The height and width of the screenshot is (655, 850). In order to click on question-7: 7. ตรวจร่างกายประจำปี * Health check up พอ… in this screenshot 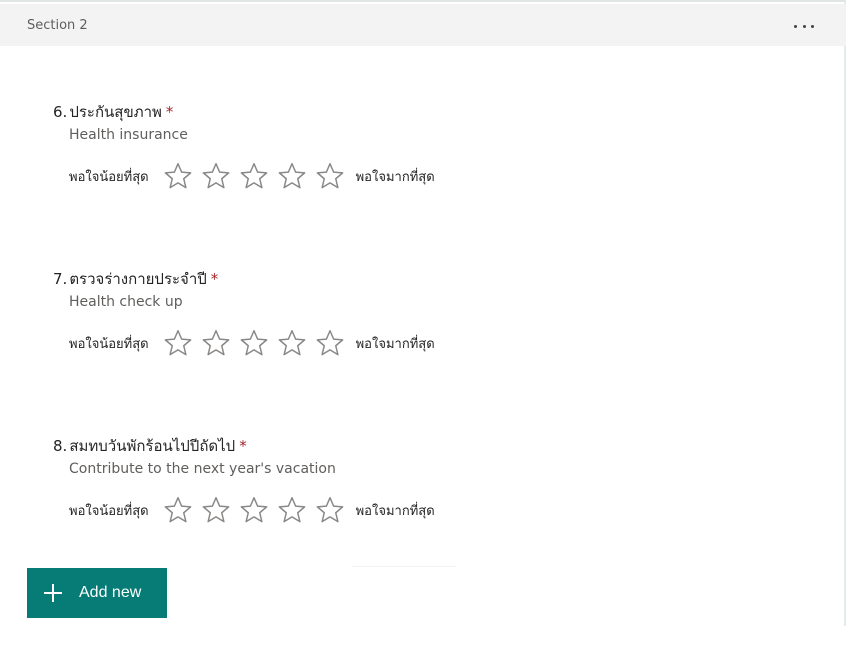, I will do `click(403, 312)`.